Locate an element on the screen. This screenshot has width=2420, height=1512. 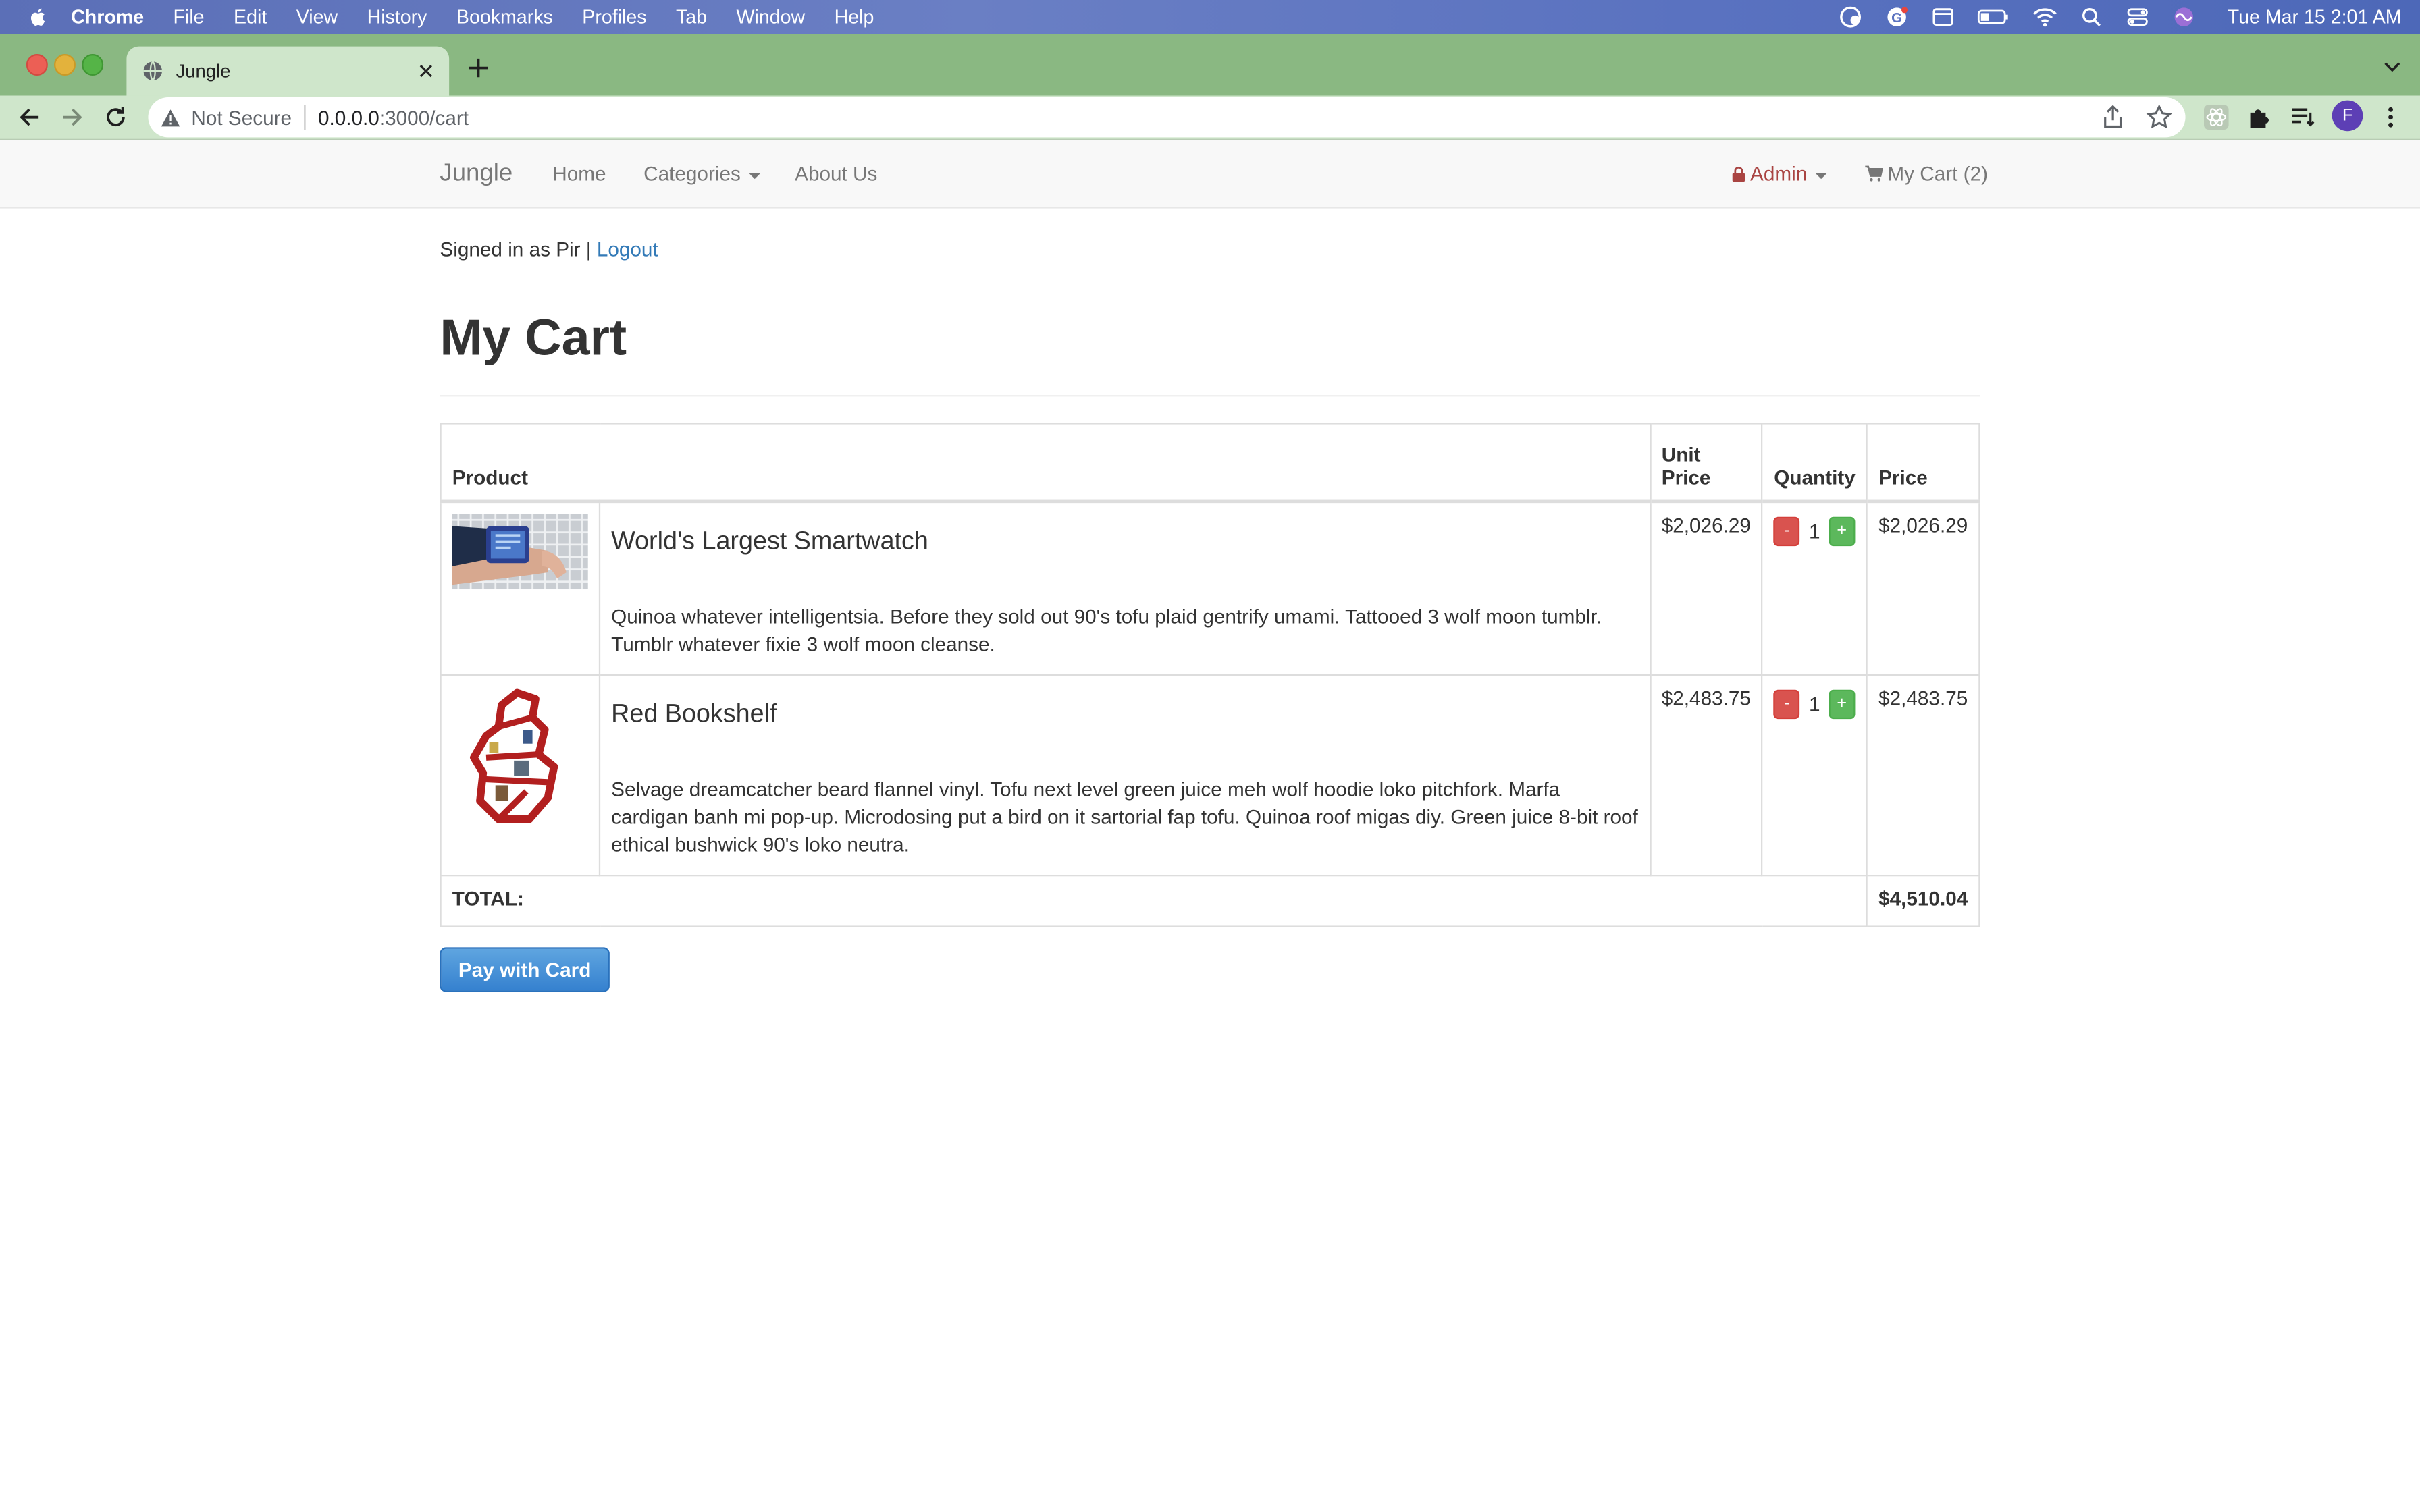
menu-app-name: Chrome is located at coordinates (107, 17).